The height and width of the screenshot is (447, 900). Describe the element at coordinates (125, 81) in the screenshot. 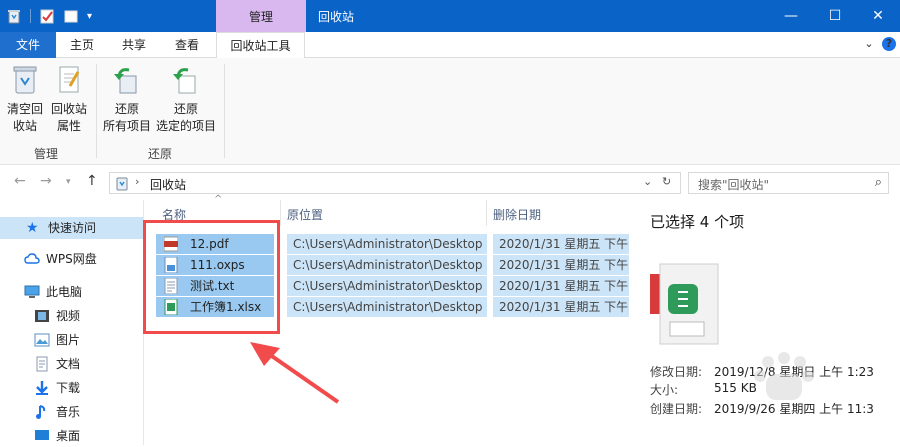

I see `restore-all-icon` at that location.